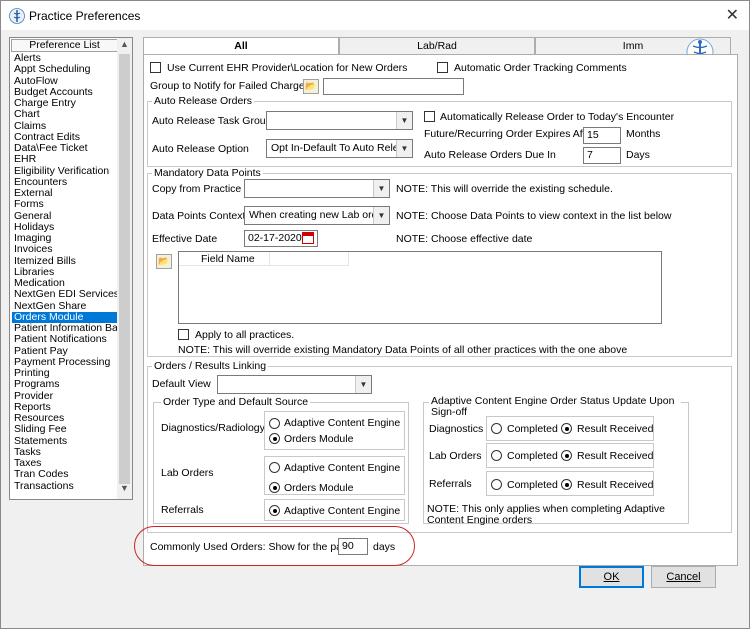 This screenshot has width=750, height=629. Describe the element at coordinates (65, 193) in the screenshot. I see `preference-list-item: External` at that location.